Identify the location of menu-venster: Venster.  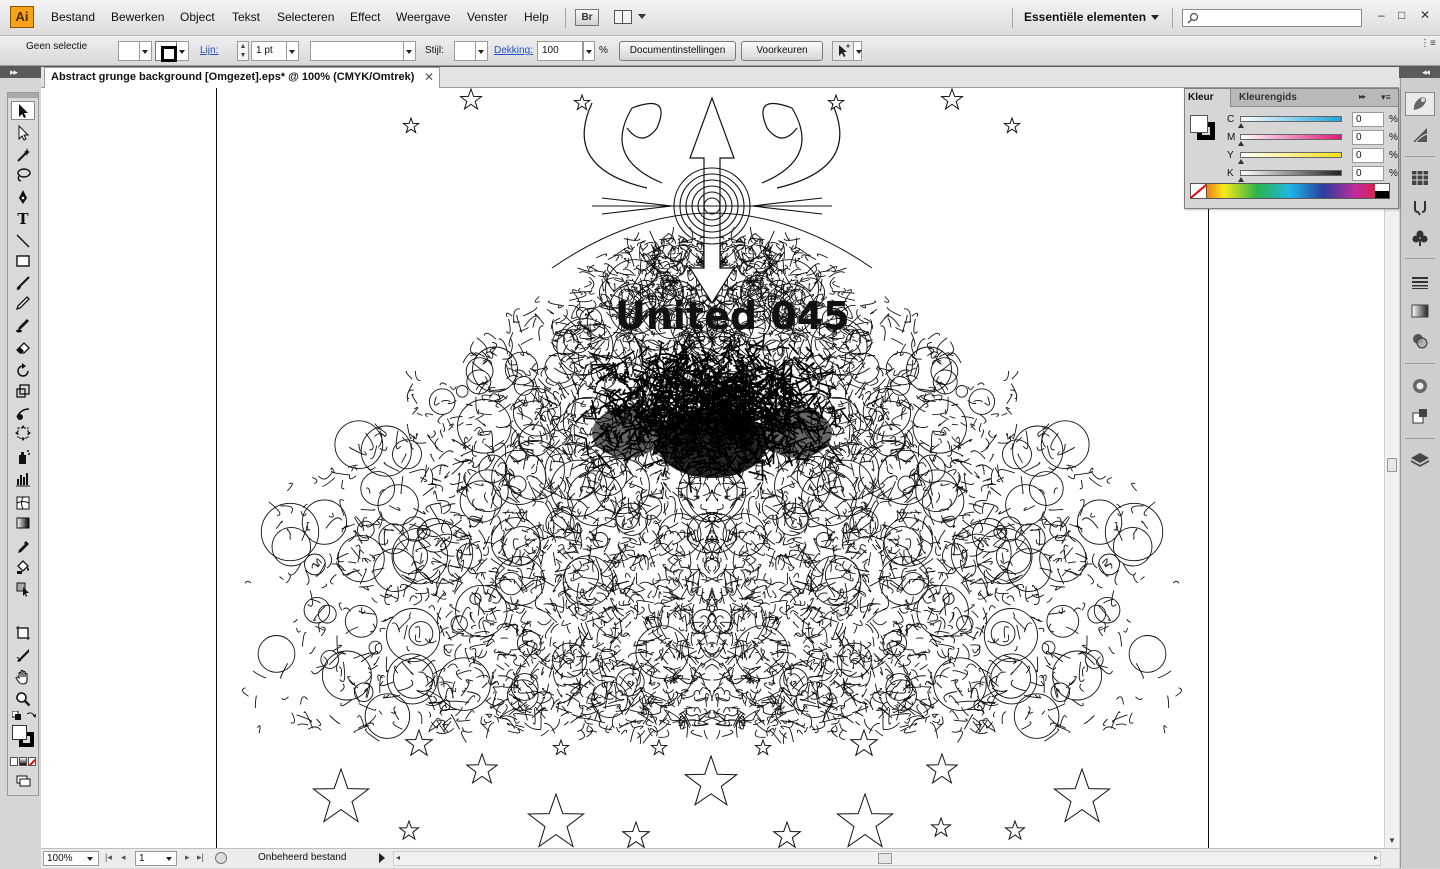
(487, 17).